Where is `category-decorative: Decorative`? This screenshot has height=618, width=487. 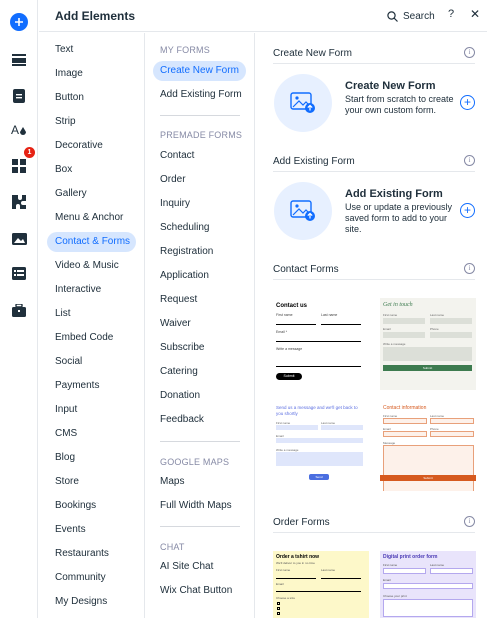 category-decorative: Decorative is located at coordinates (91, 146).